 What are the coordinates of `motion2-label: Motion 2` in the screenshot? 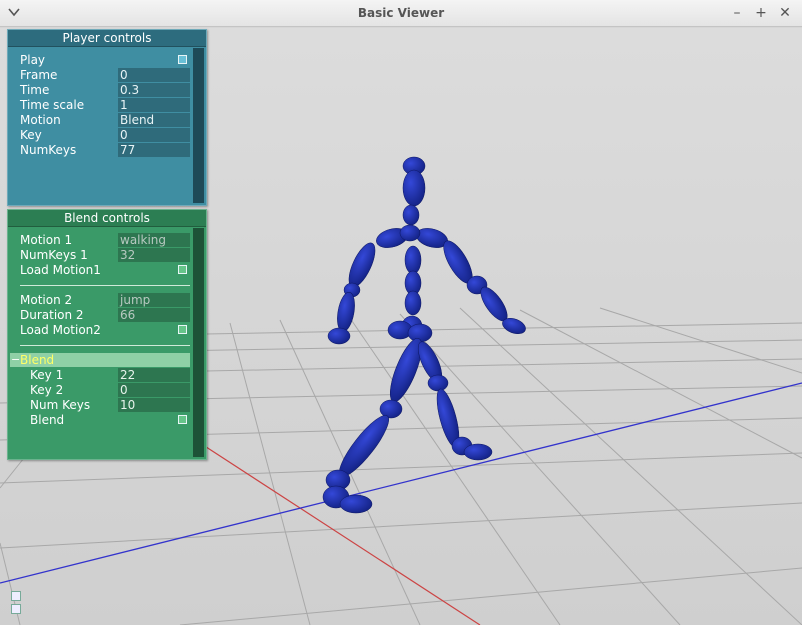 It's located at (46, 300).